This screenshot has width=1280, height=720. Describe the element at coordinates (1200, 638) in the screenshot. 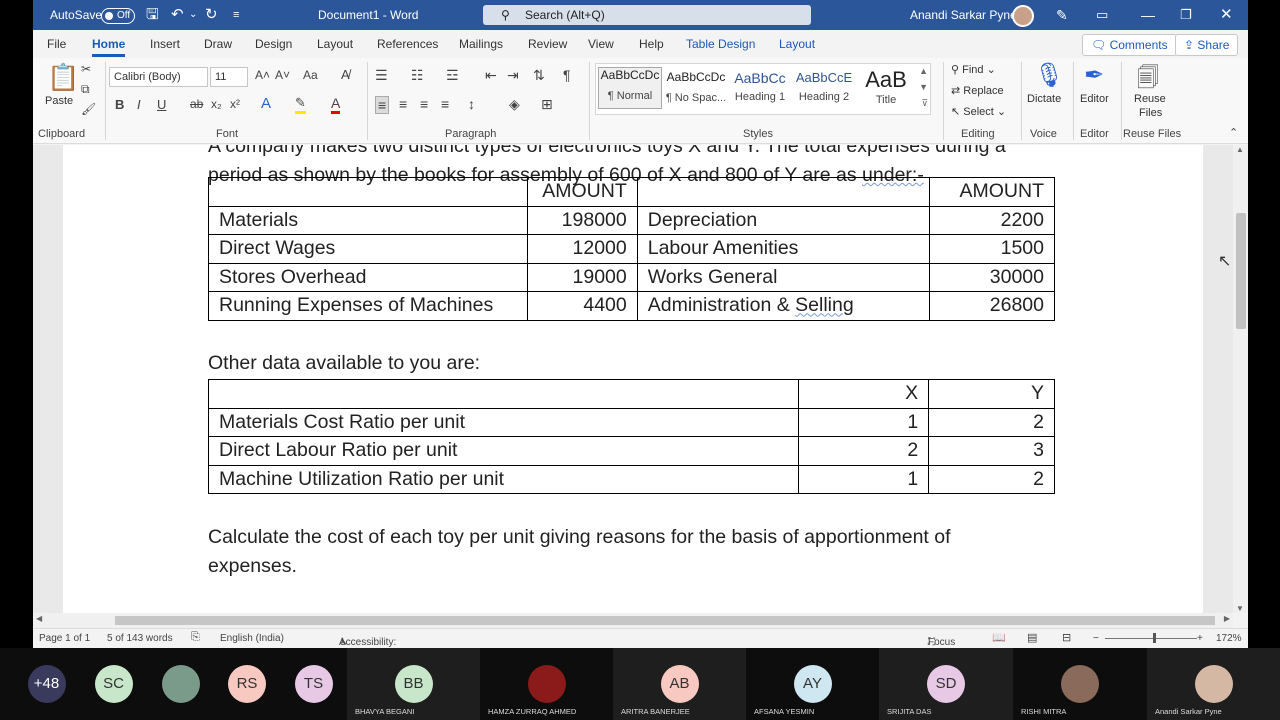

I see `zoom-in-icon: +` at that location.